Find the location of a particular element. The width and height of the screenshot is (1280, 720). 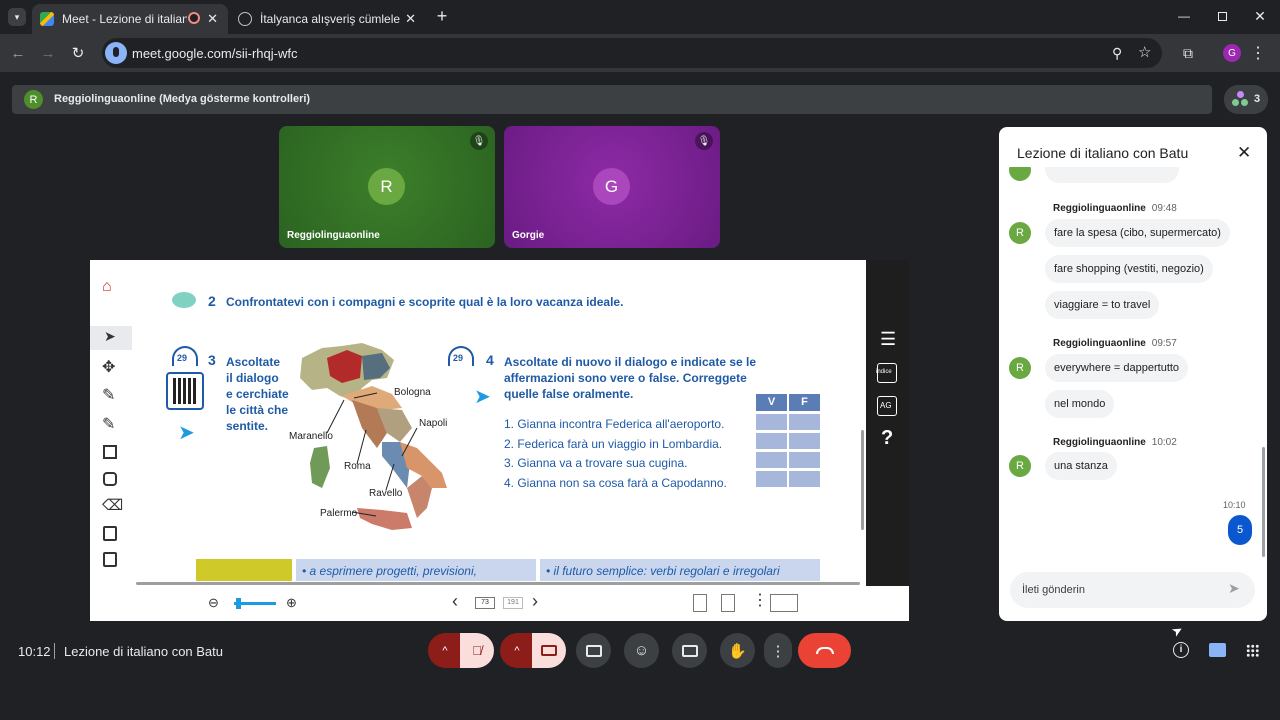

next-page-icon: › is located at coordinates (535, 601).